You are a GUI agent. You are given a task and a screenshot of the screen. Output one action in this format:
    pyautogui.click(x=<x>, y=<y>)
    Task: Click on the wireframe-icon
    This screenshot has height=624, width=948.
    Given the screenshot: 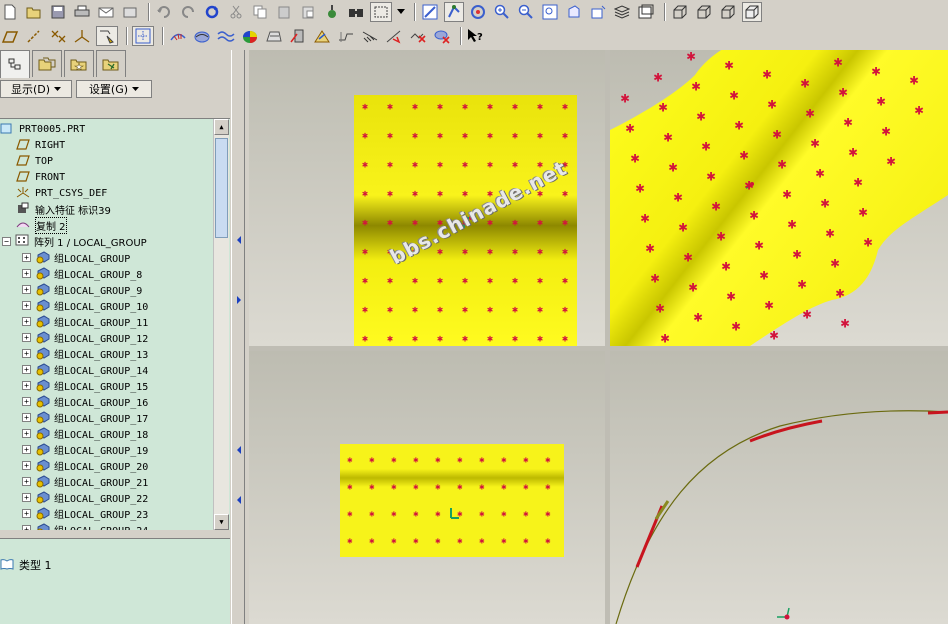 What is the action you would take?
    pyautogui.click(x=680, y=12)
    